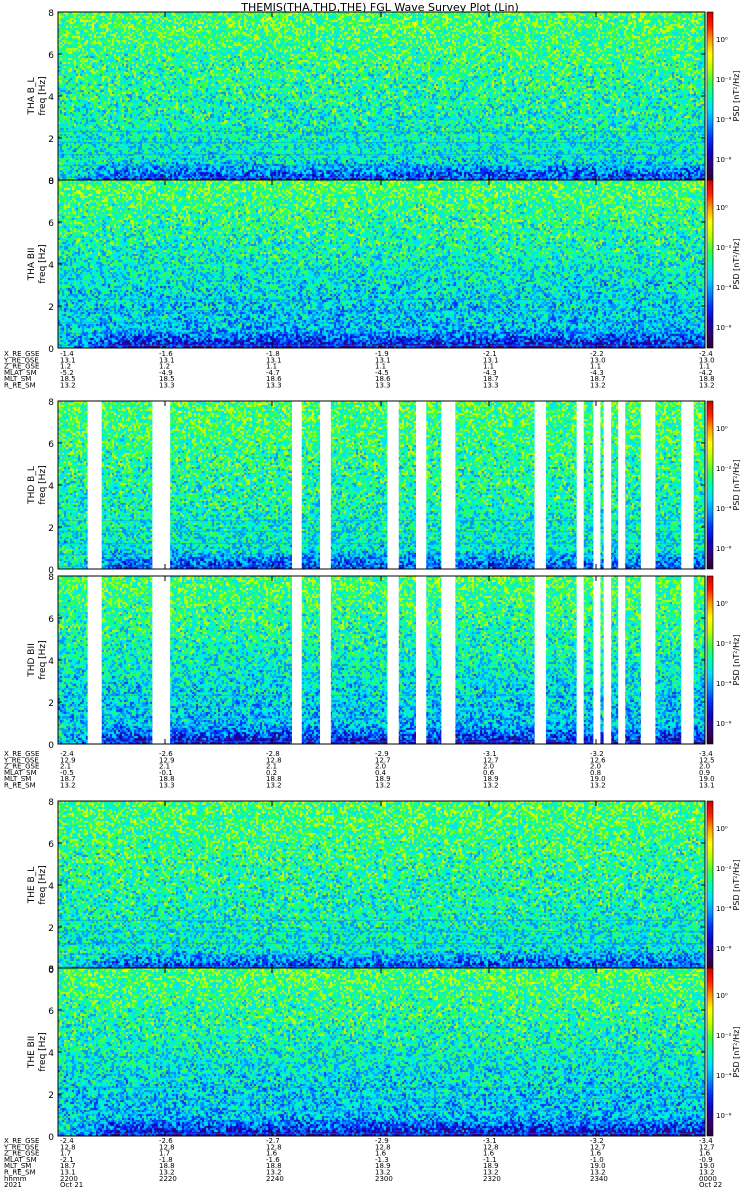 The height and width of the screenshot is (1200, 750). I want to click on ephemeris-value: 2240, so click(275, 1179).